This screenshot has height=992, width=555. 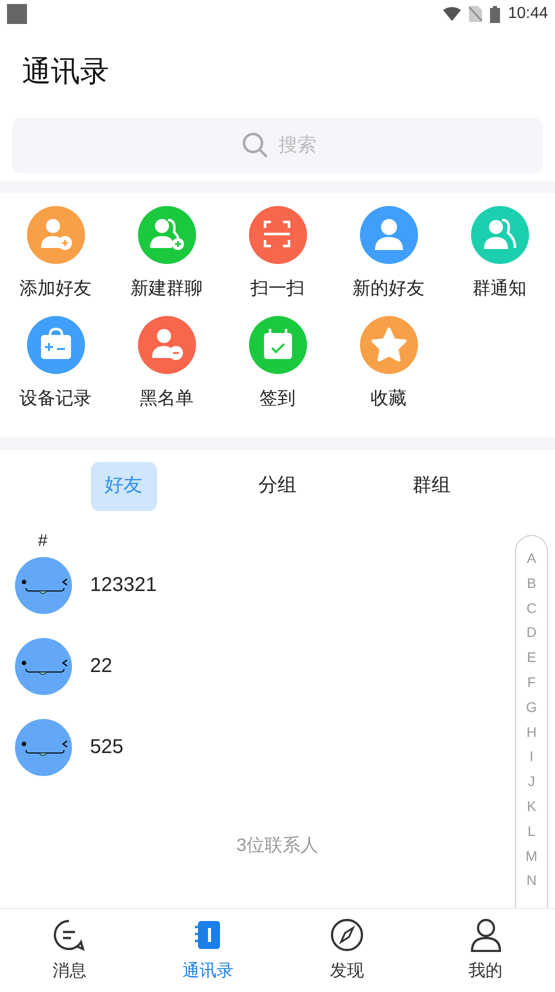 What do you see at coordinates (347, 935) in the screenshot?
I see `compass-icon` at bounding box center [347, 935].